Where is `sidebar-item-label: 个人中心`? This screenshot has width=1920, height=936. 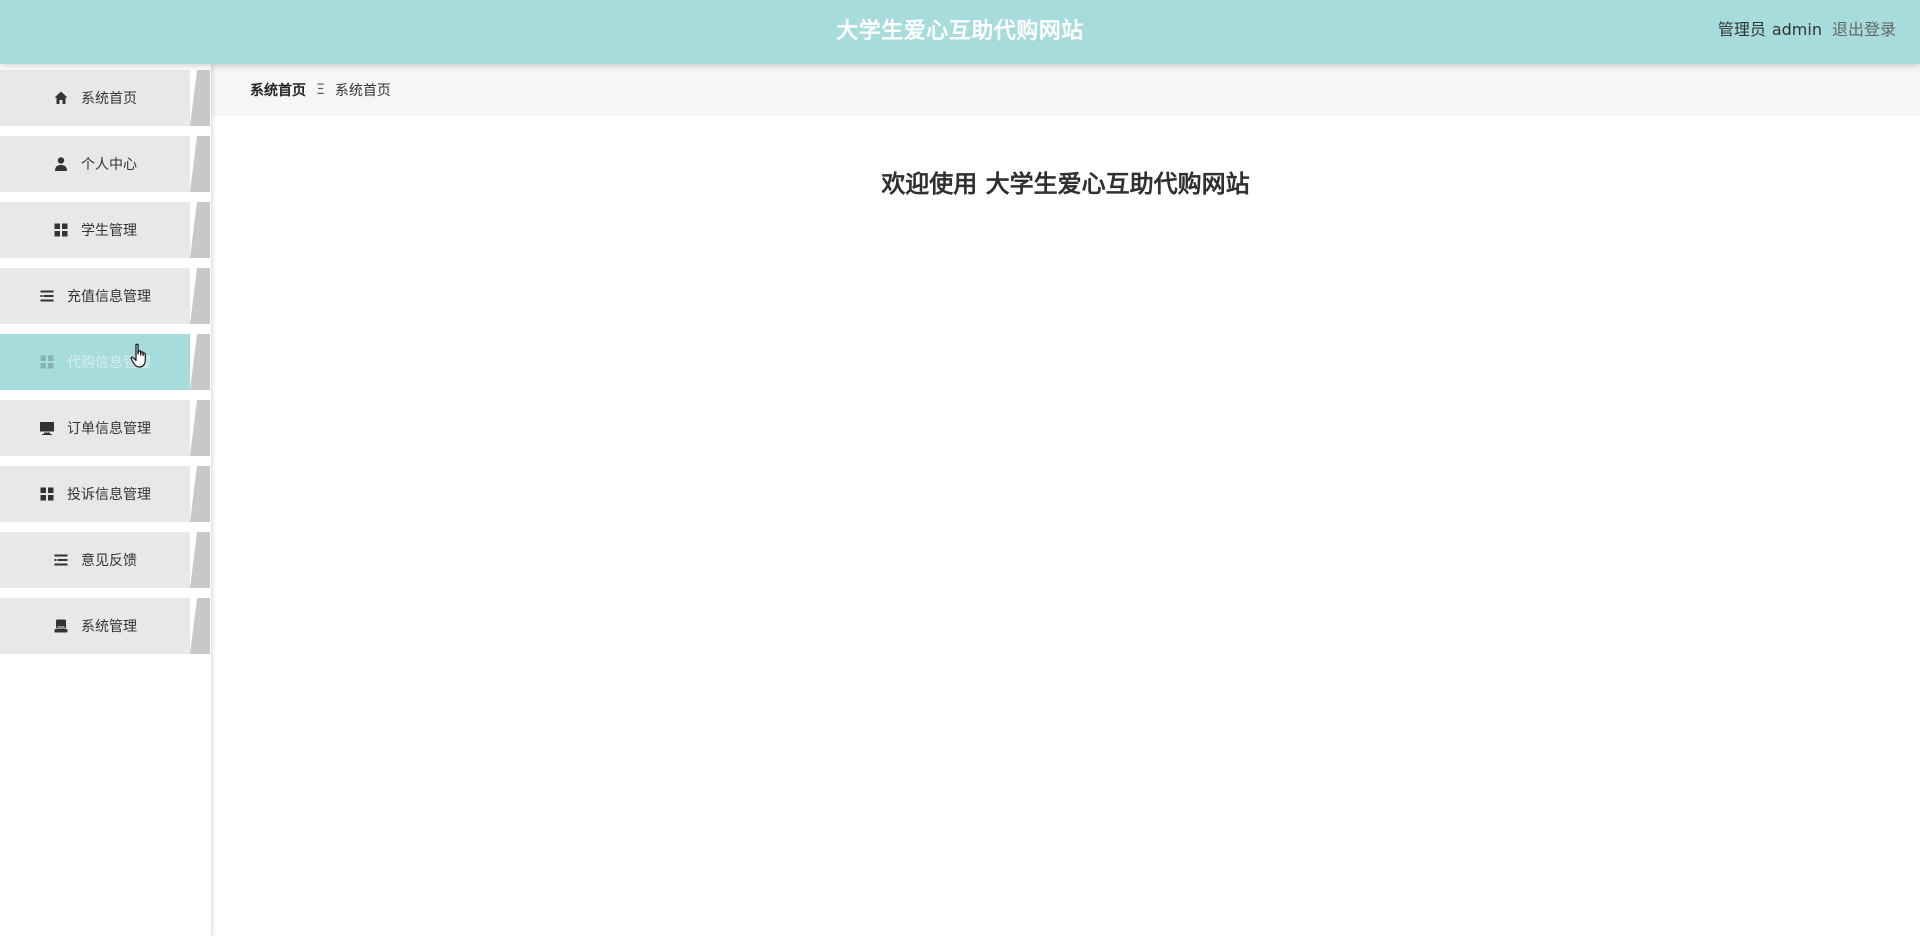 sidebar-item-label: 个人中心 is located at coordinates (109, 165).